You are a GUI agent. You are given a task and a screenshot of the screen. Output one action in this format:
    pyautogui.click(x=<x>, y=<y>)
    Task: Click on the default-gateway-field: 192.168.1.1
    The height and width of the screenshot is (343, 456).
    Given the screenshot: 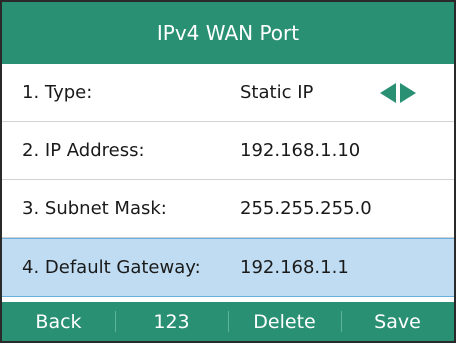 What is the action you would take?
    pyautogui.click(x=294, y=267)
    